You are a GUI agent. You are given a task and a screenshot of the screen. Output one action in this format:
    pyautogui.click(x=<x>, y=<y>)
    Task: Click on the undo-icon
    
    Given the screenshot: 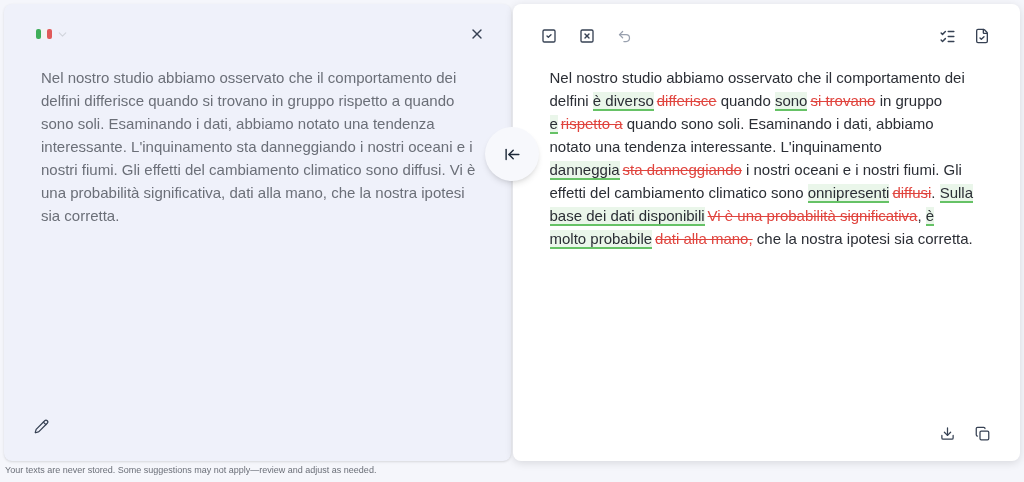 What is the action you would take?
    pyautogui.click(x=624, y=36)
    